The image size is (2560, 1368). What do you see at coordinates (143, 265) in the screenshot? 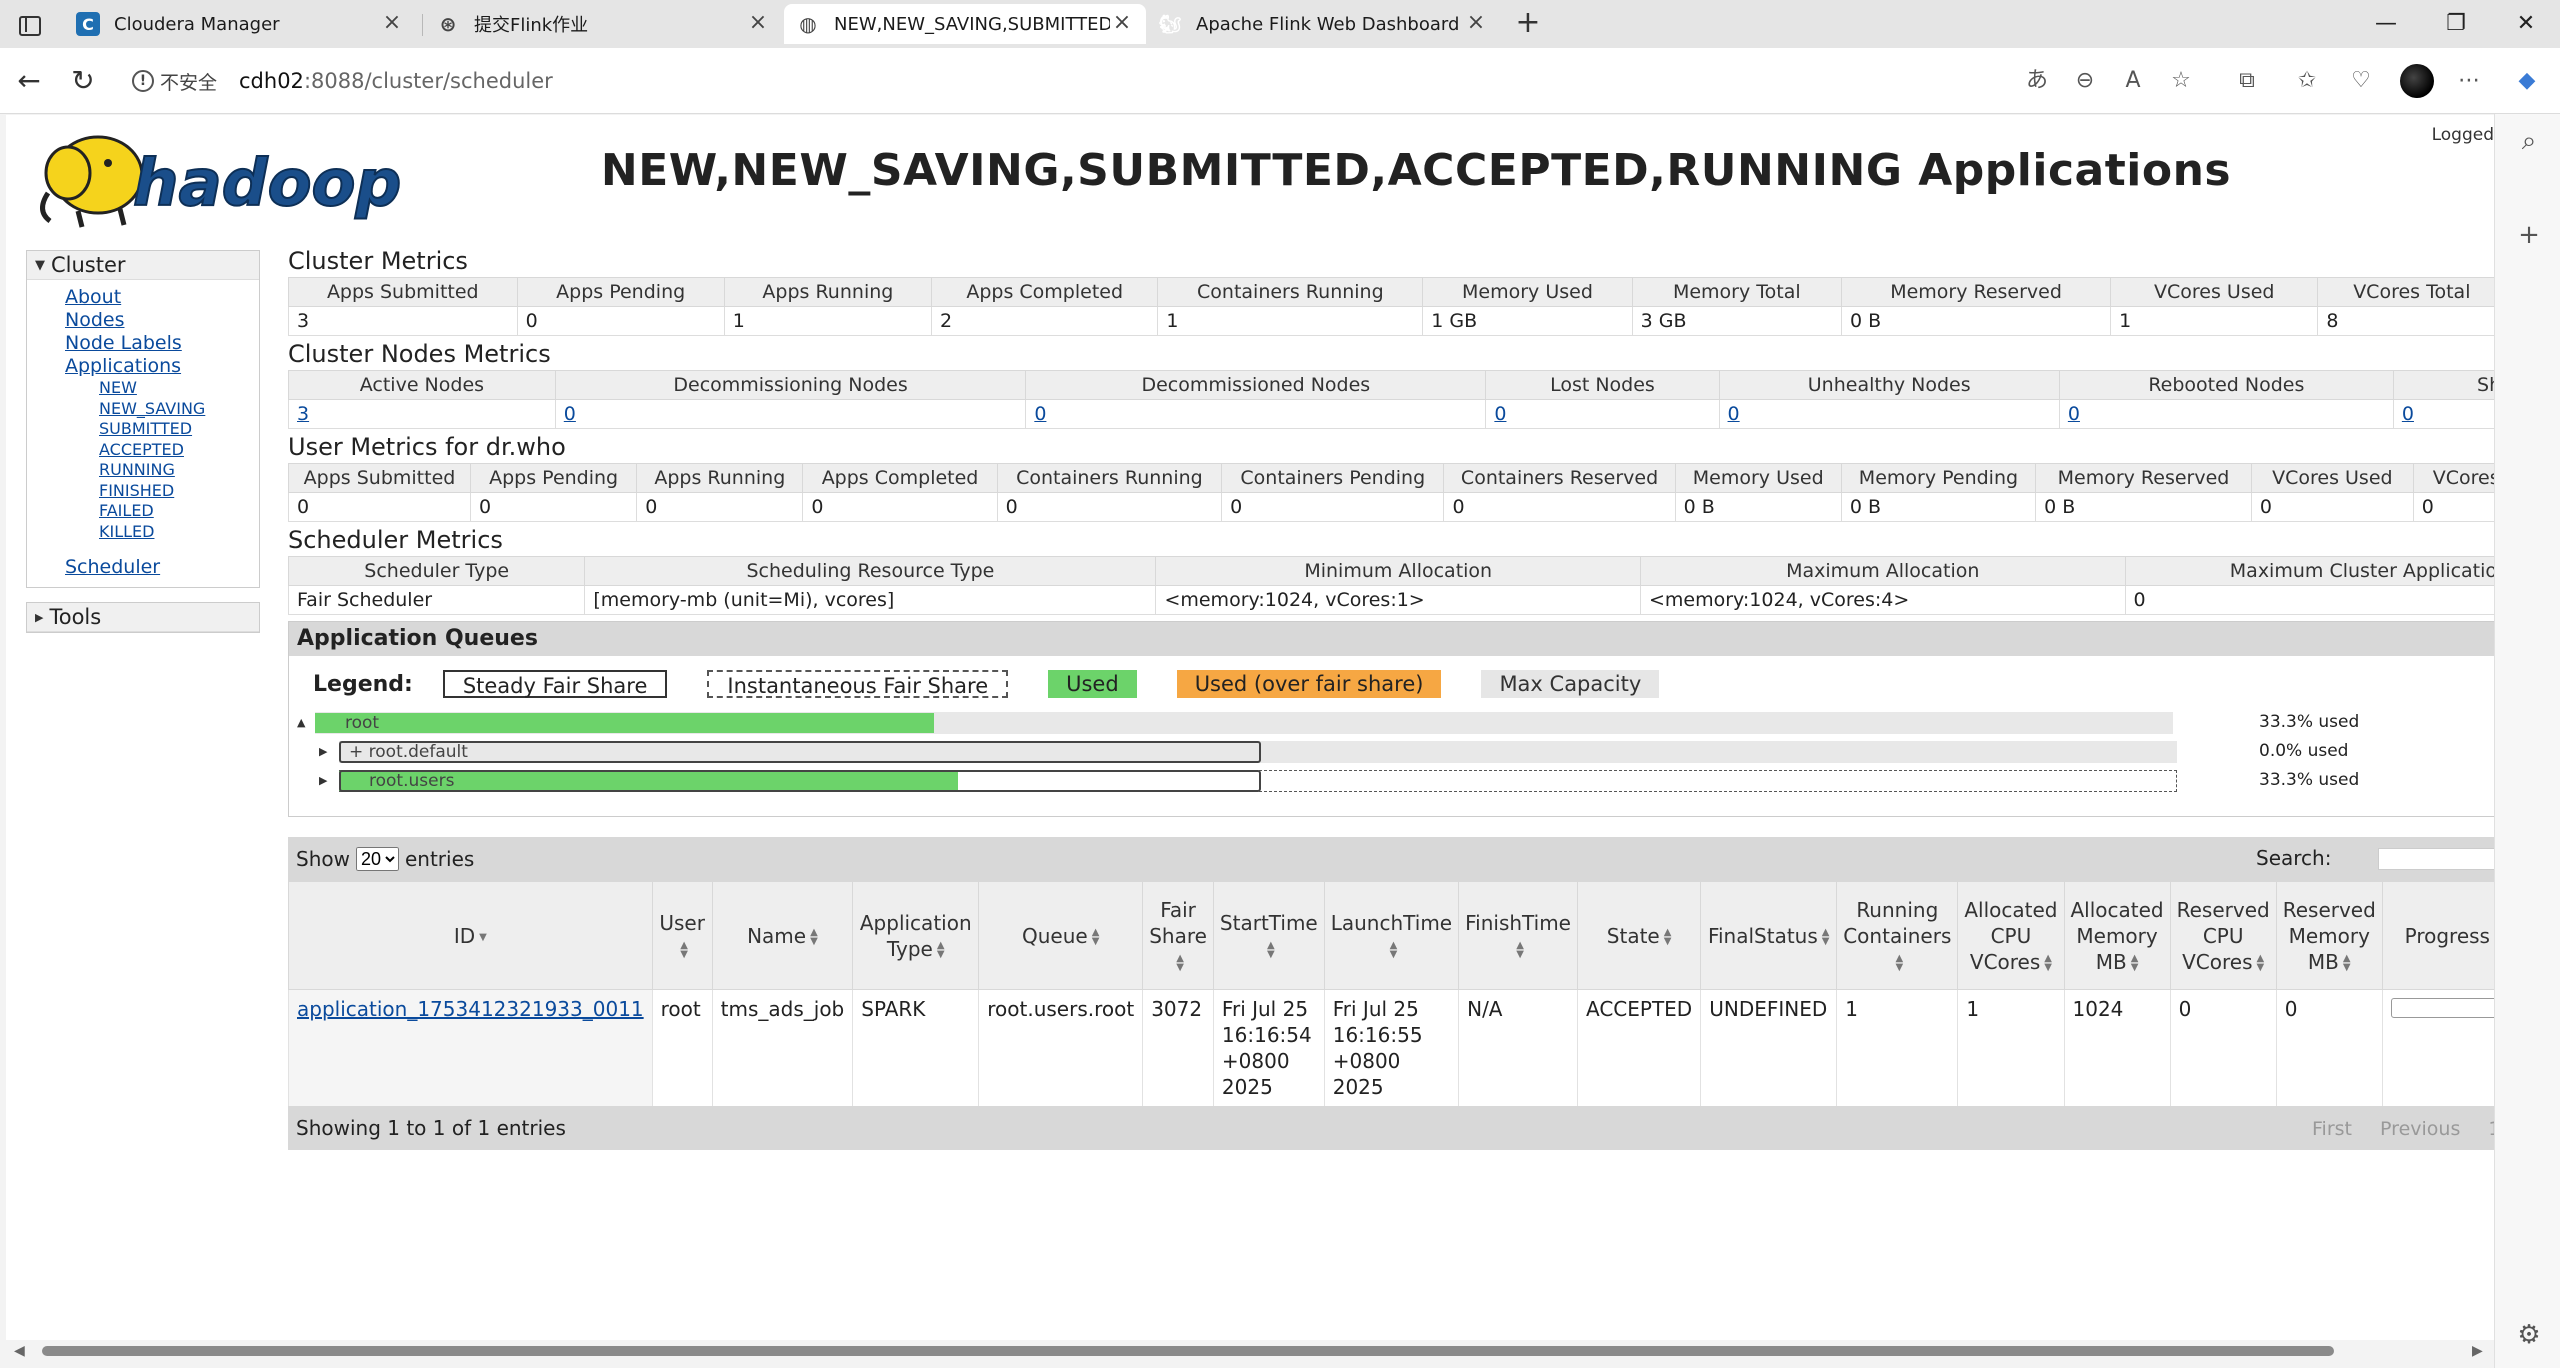
I see `cluster-nav-header: ▼ Cluster` at bounding box center [143, 265].